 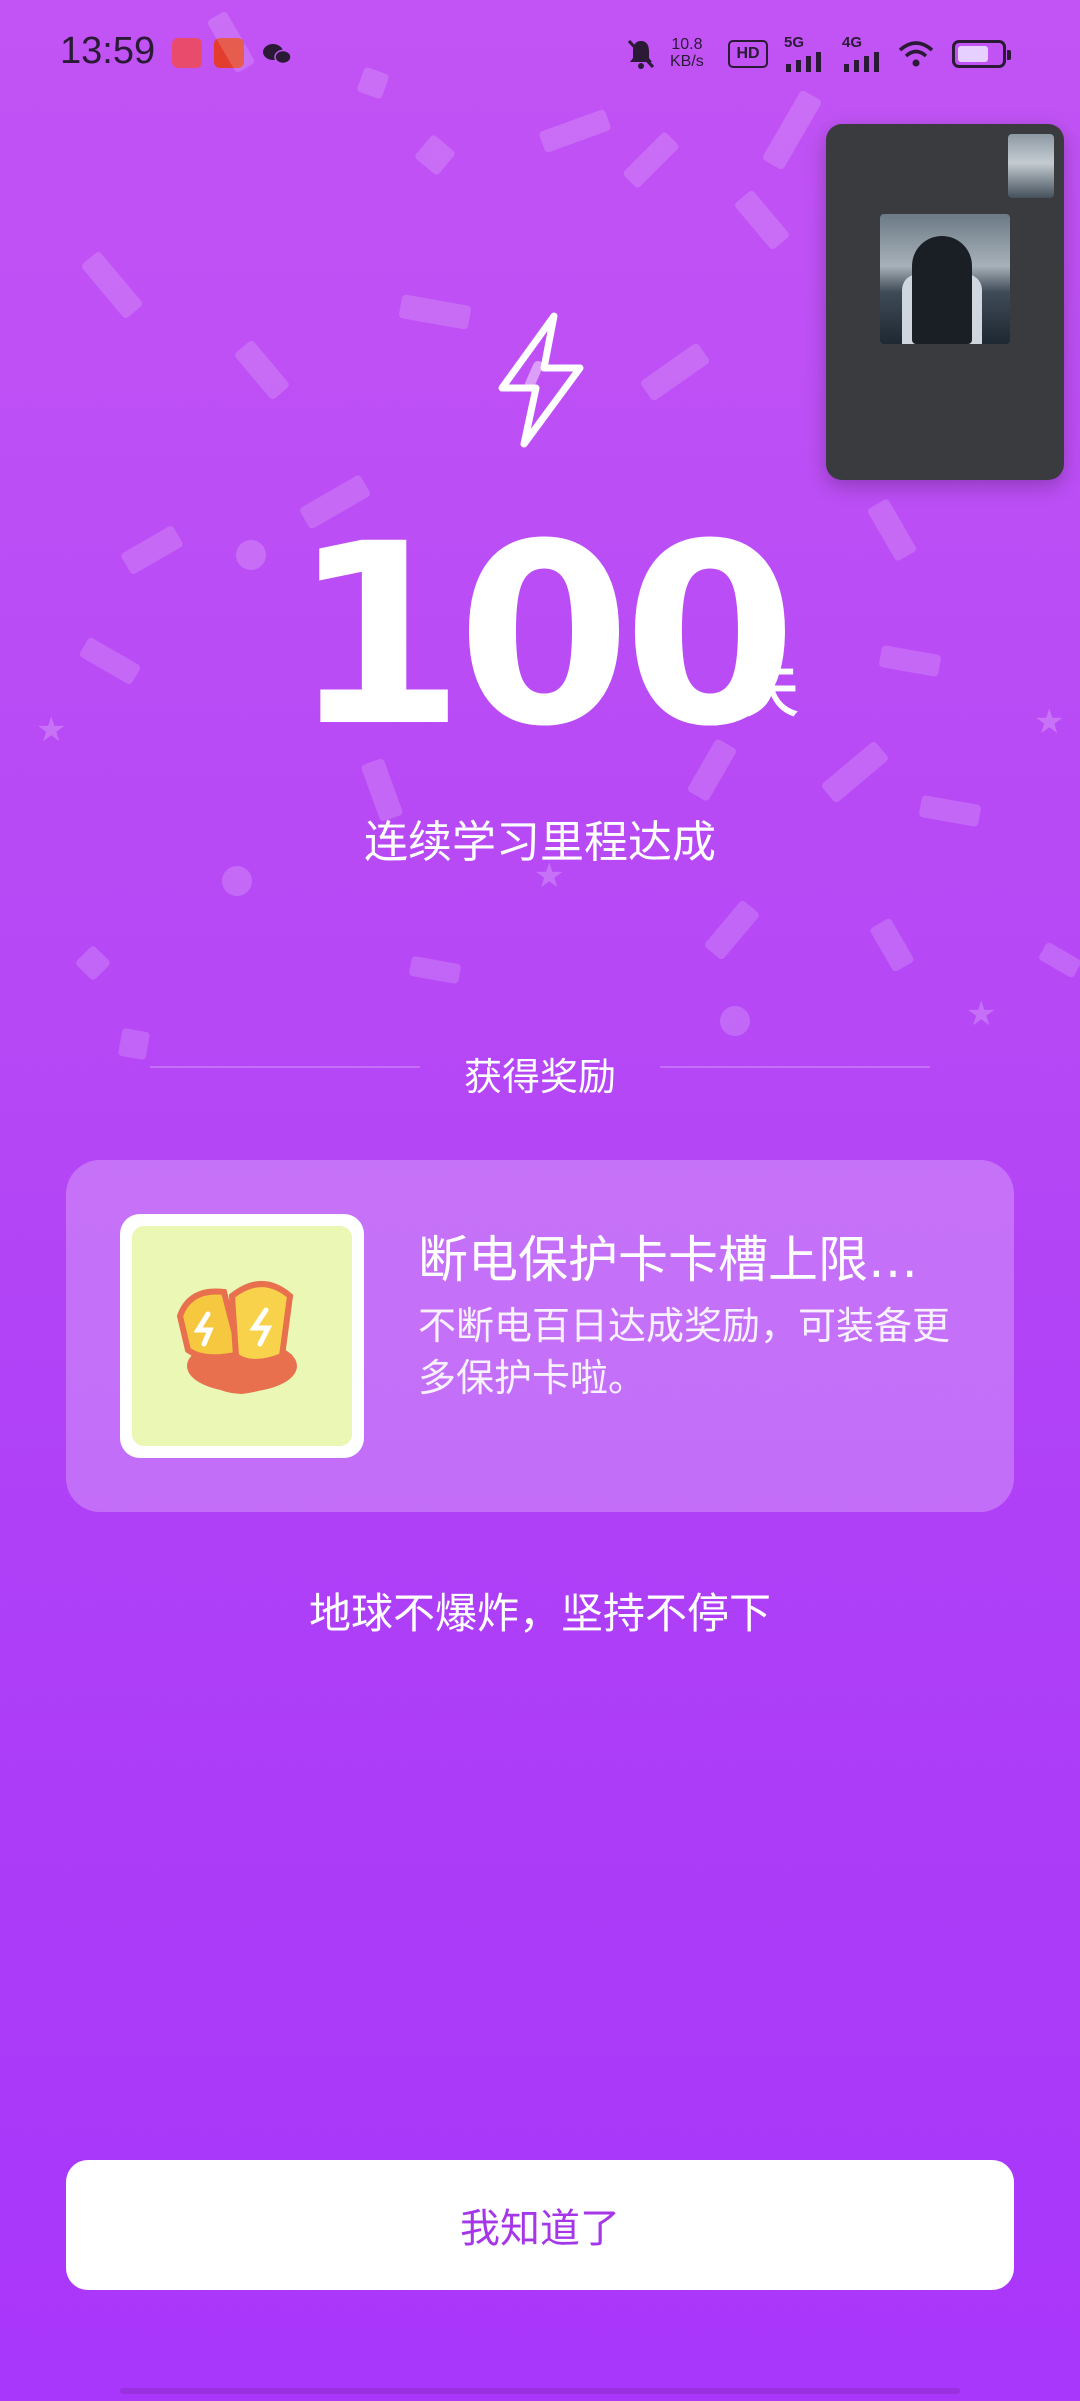 I want to click on status-bar: 13:59 10.8 KB/s HD 5G 4G, so click(x=540, y=55).